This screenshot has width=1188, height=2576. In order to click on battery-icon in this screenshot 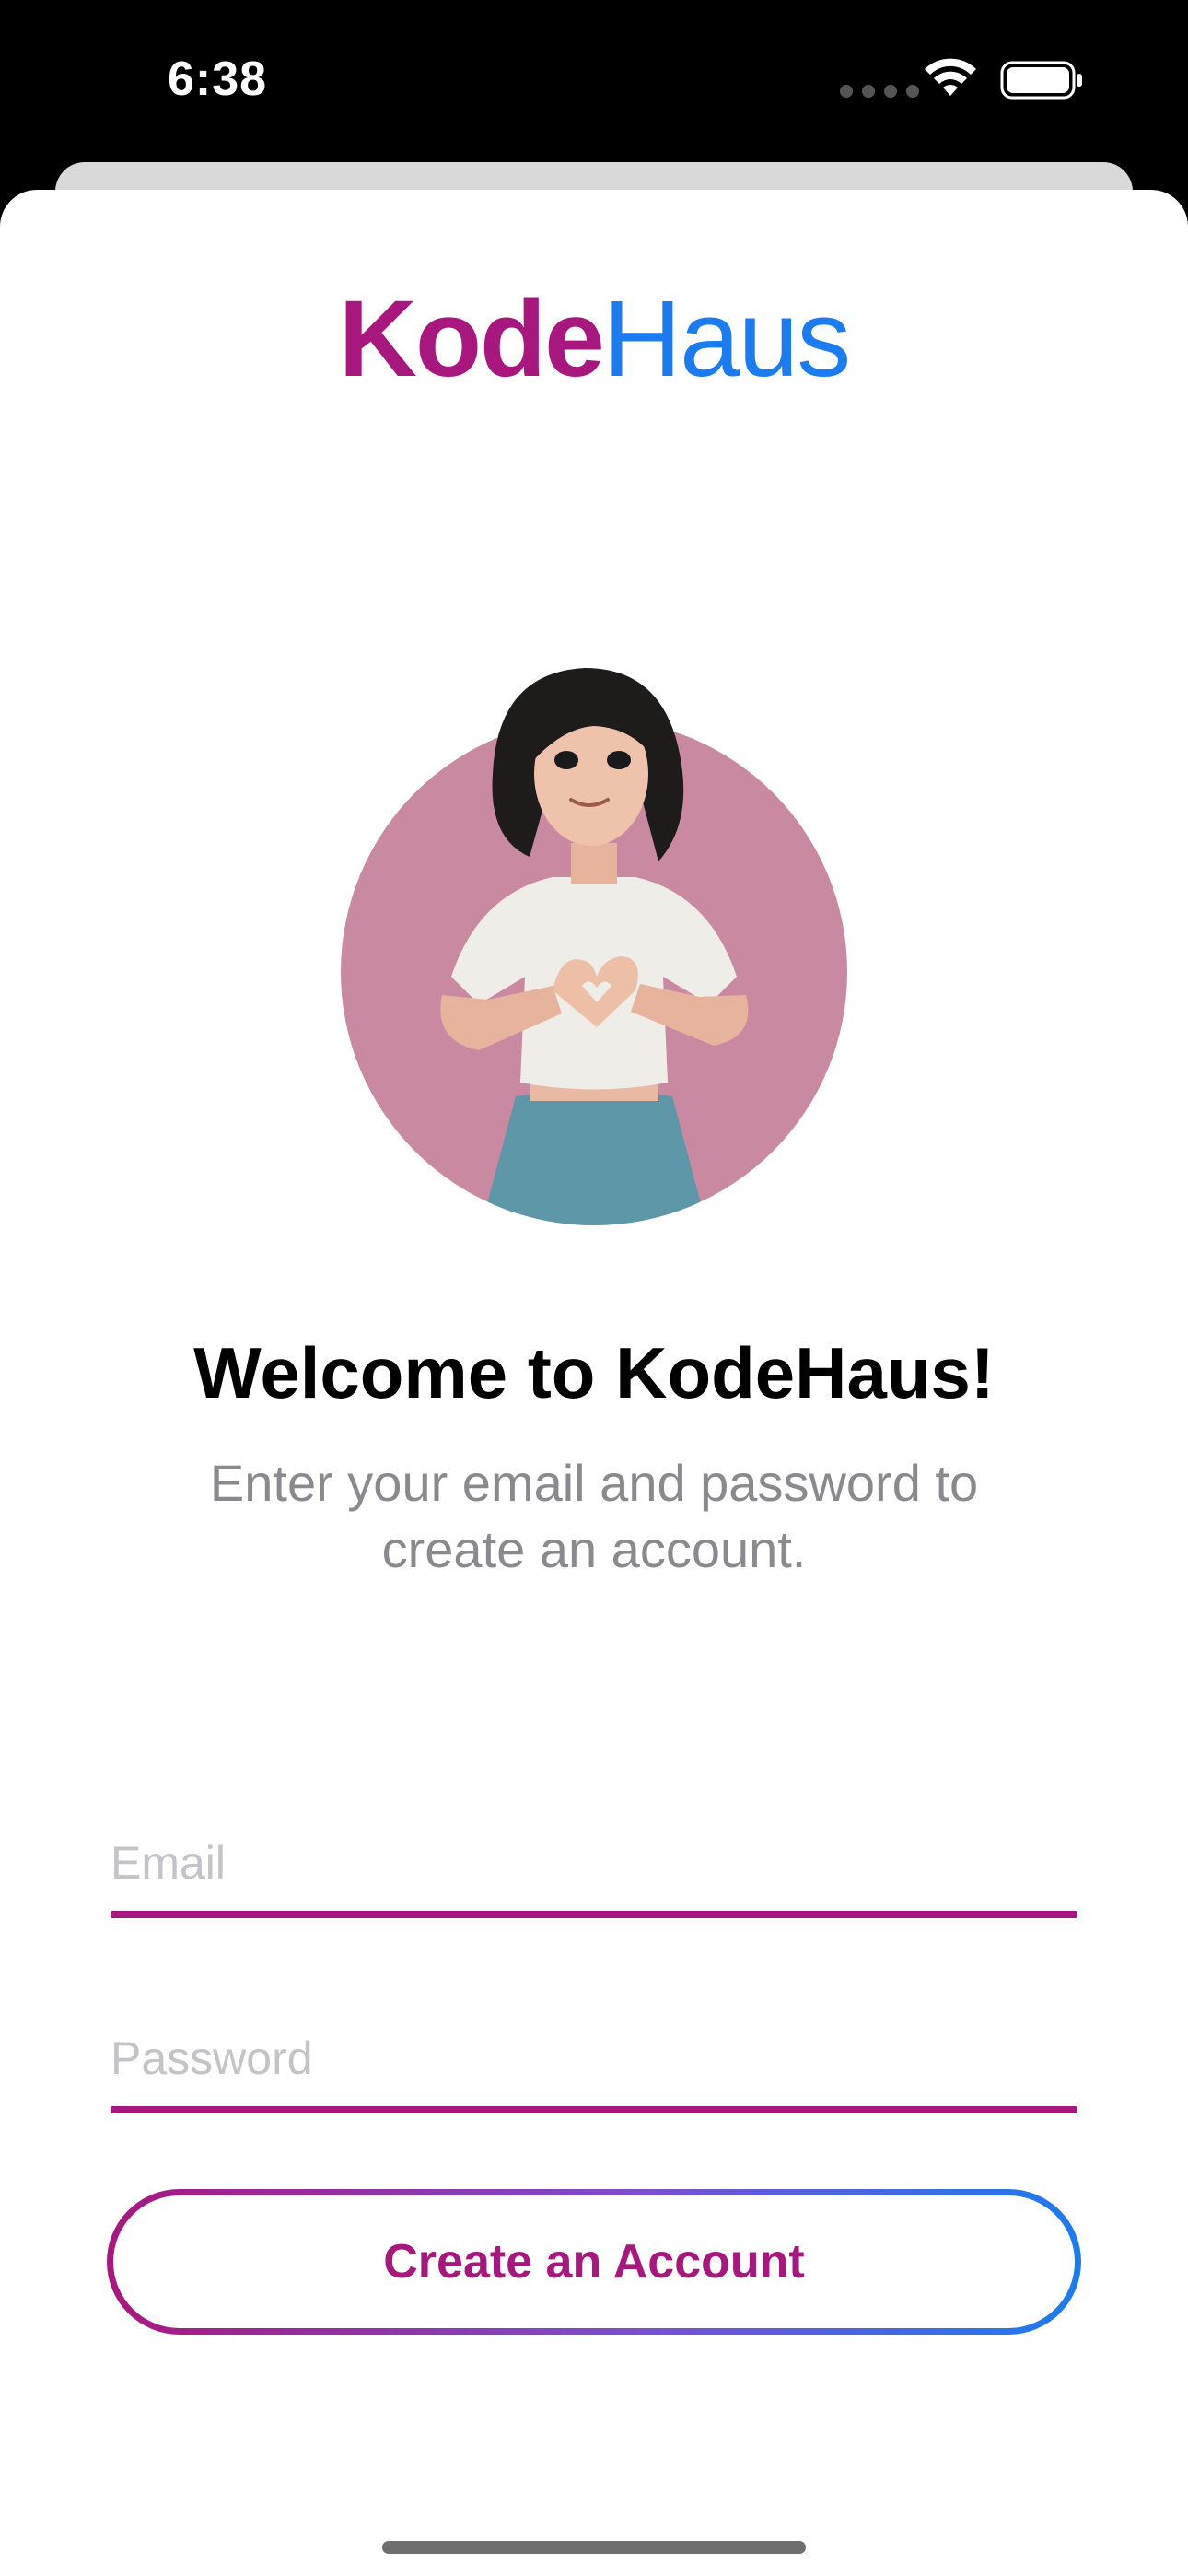, I will do `click(1041, 80)`.